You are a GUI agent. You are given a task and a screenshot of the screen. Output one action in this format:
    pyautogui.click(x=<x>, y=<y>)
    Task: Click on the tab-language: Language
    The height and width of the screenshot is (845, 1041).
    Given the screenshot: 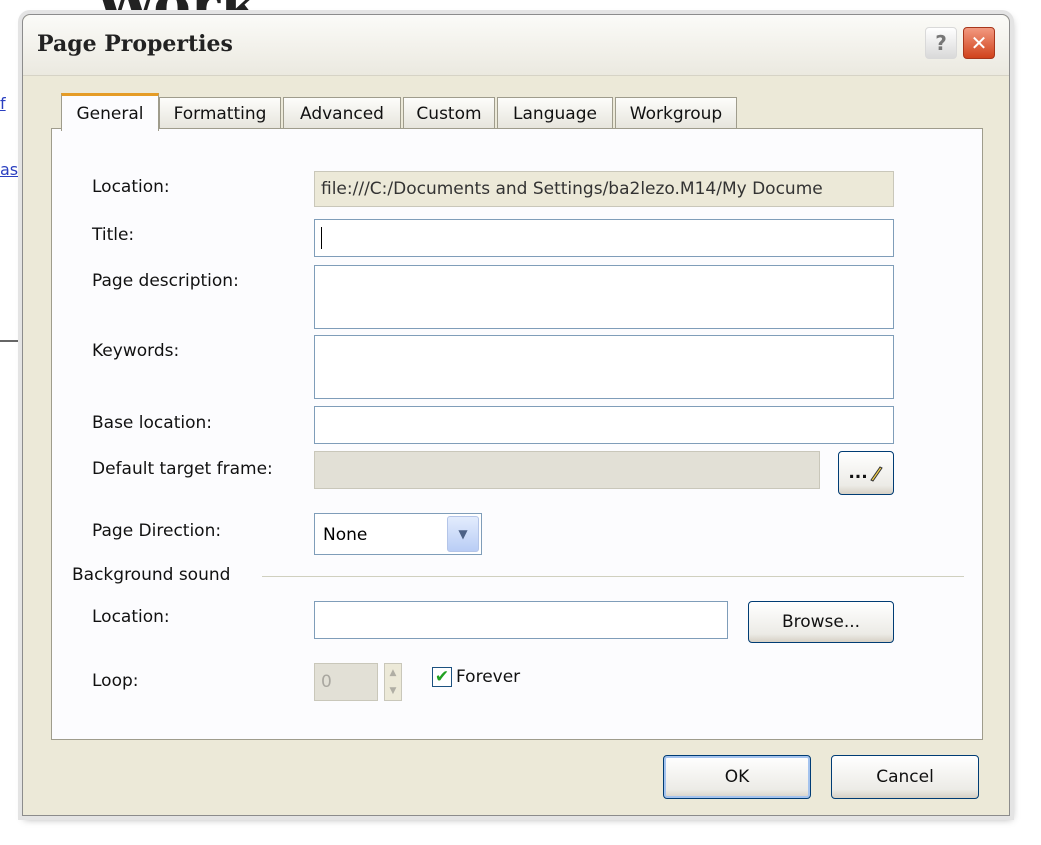 What is the action you would take?
    pyautogui.click(x=555, y=113)
    